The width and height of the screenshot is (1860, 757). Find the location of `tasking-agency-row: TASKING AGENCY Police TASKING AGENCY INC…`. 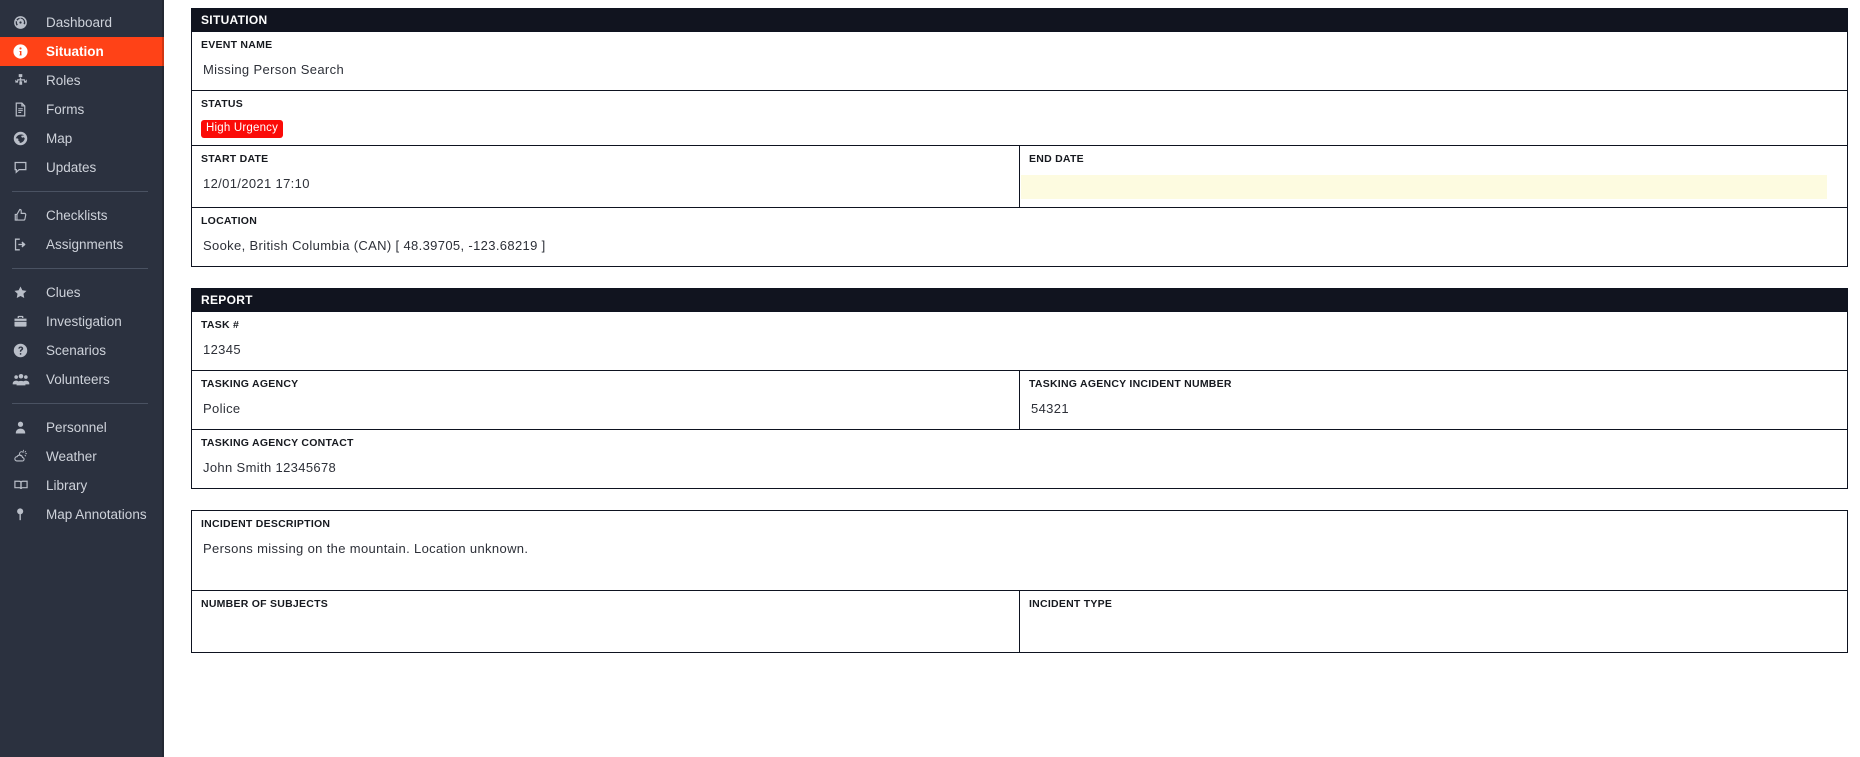

tasking-agency-row: TASKING AGENCY Police TASKING AGENCY INC… is located at coordinates (1019, 399).